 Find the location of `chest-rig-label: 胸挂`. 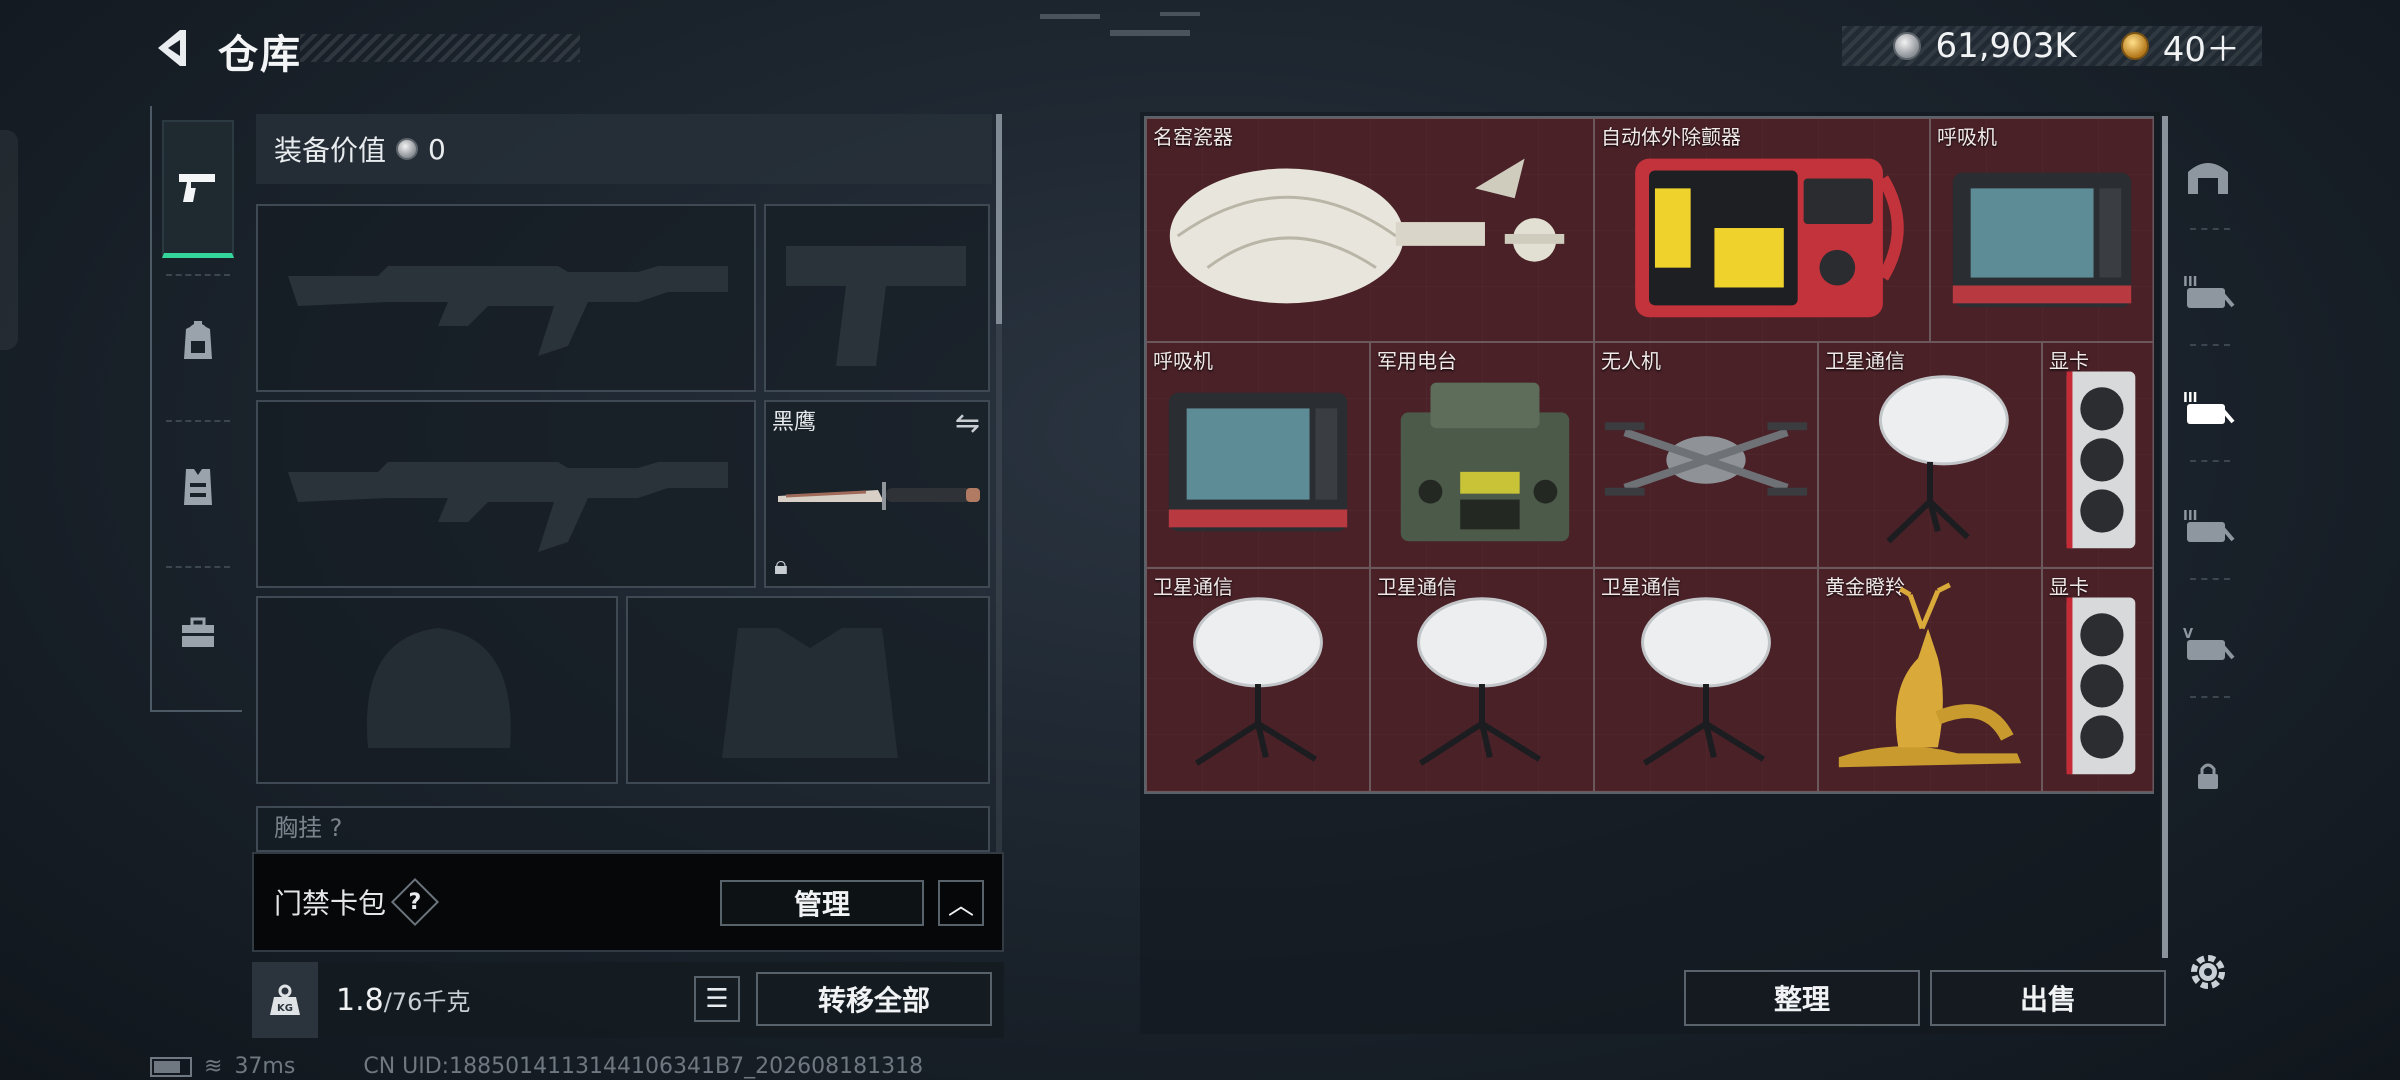

chest-rig-label: 胸挂 is located at coordinates (298, 828).